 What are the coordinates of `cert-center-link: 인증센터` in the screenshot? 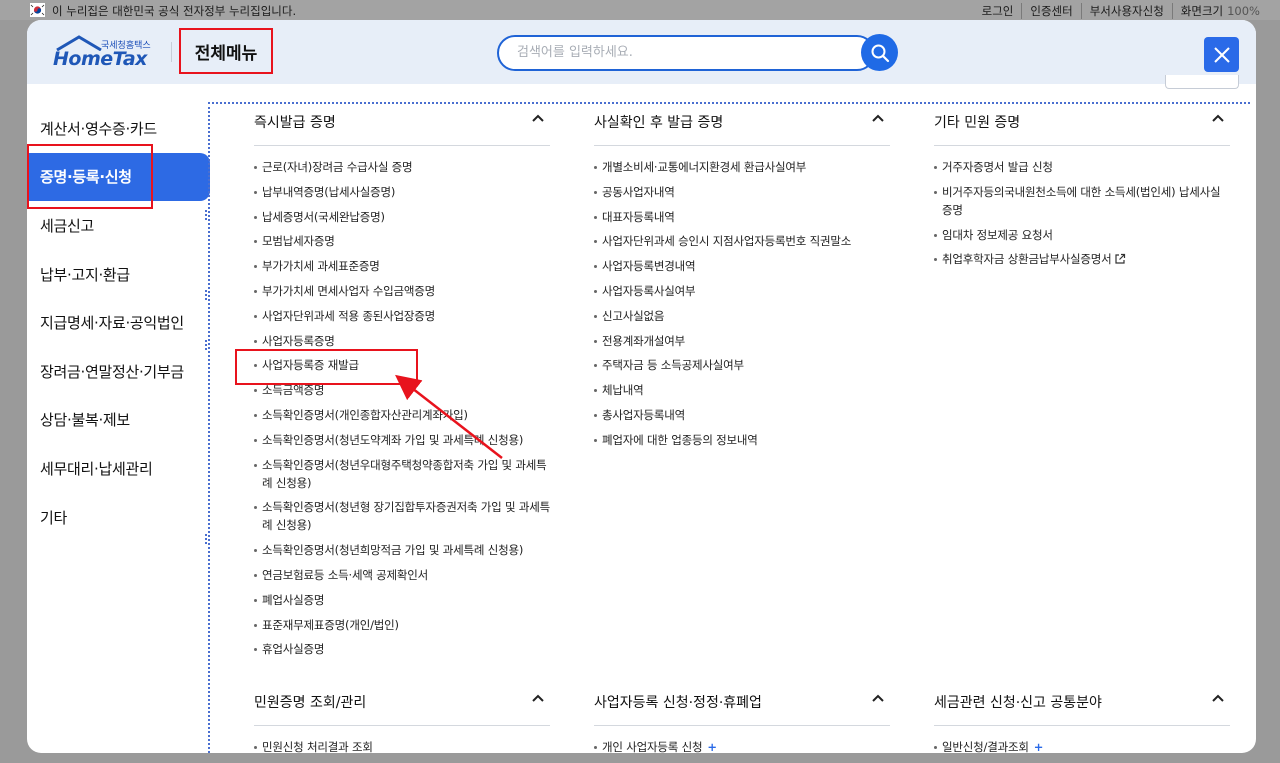 It's located at (1050, 11).